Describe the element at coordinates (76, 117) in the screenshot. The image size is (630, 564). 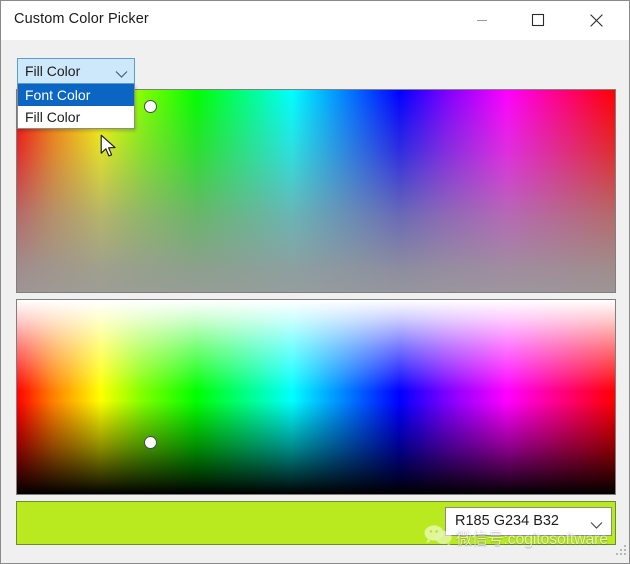
I see `dropdown-option-fill-color: Fill Color` at that location.